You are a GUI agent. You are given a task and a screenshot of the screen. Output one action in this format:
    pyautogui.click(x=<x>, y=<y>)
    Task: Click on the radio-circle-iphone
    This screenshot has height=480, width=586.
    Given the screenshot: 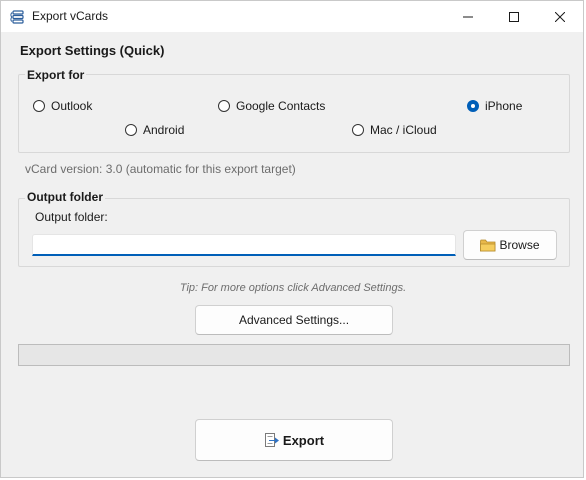 What is the action you would take?
    pyautogui.click(x=473, y=106)
    